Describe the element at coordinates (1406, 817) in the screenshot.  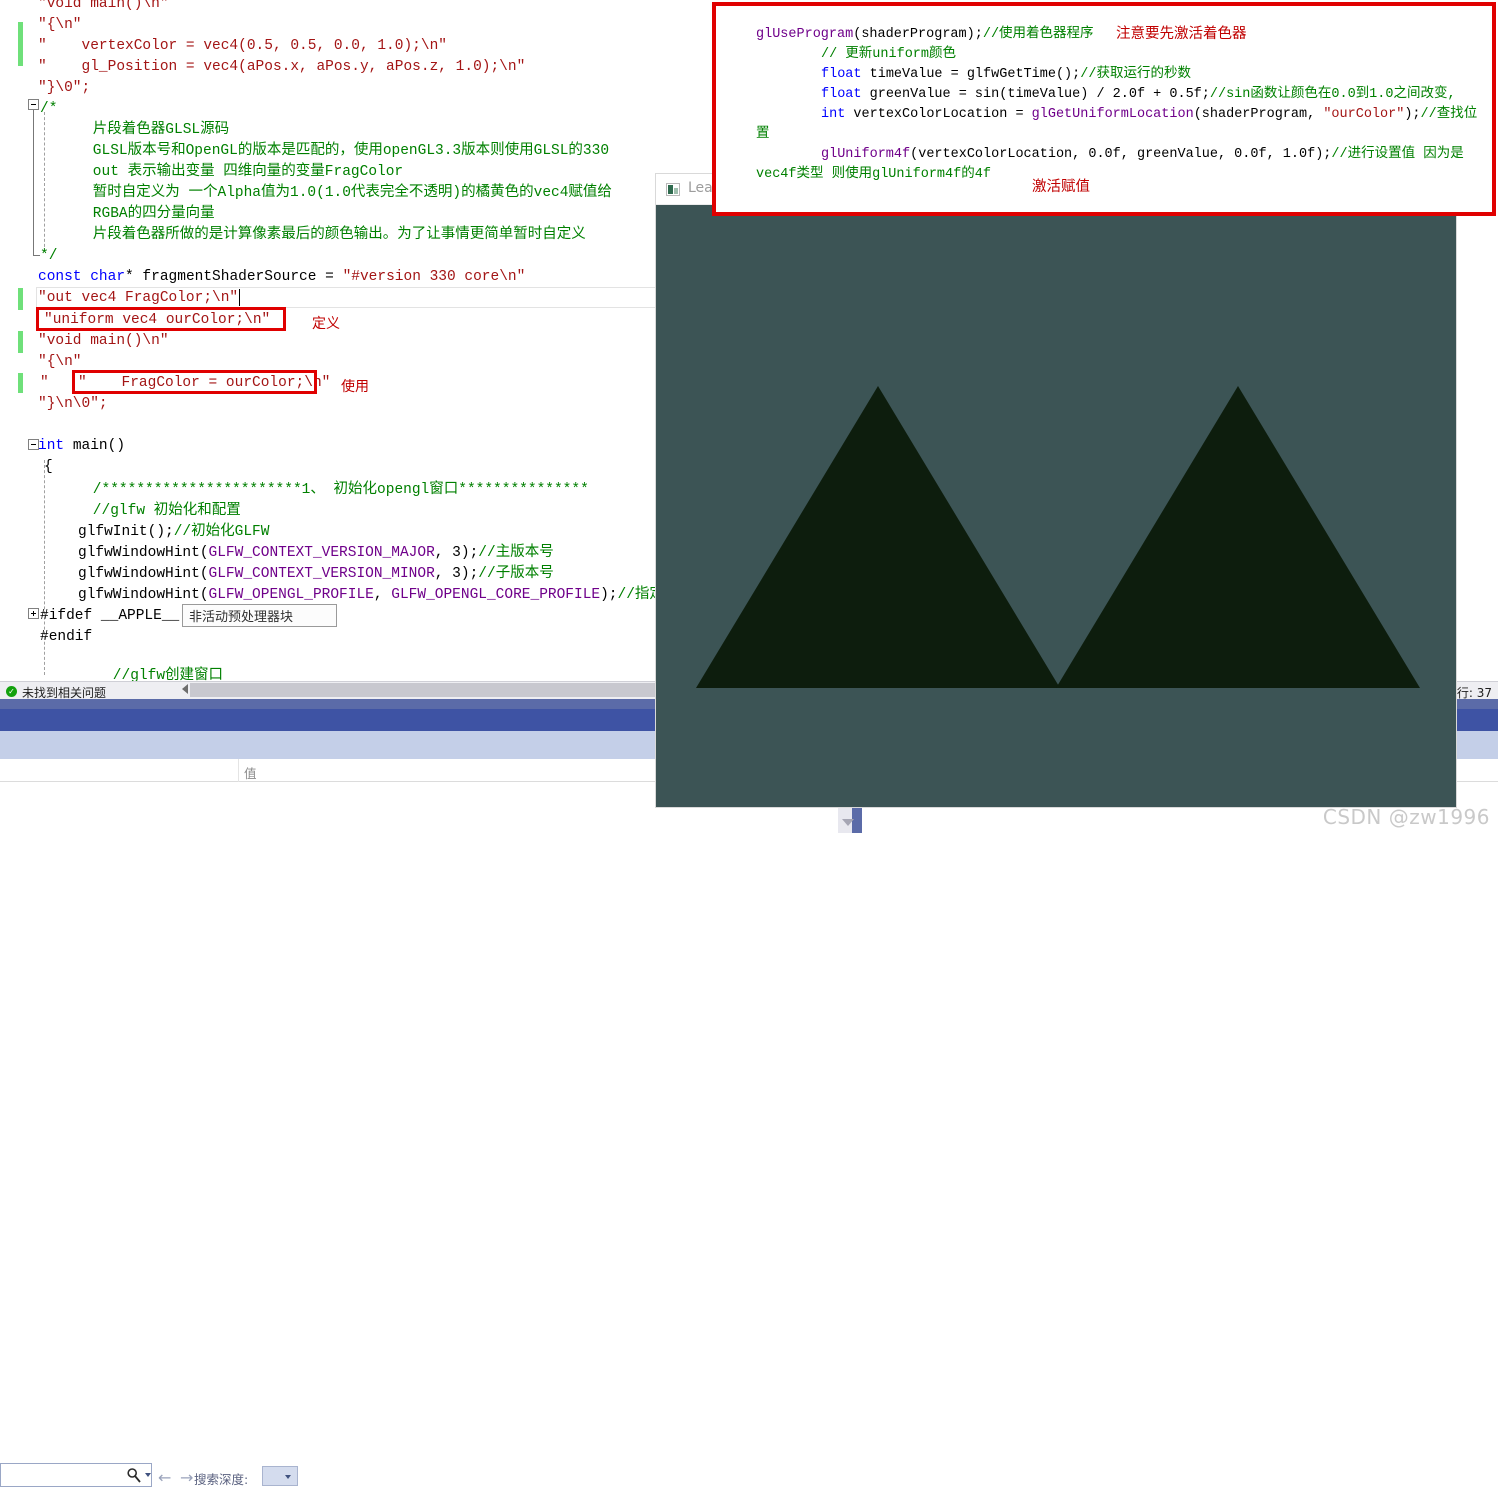
I see `csdn-watermark: CSDN @zw1996` at that location.